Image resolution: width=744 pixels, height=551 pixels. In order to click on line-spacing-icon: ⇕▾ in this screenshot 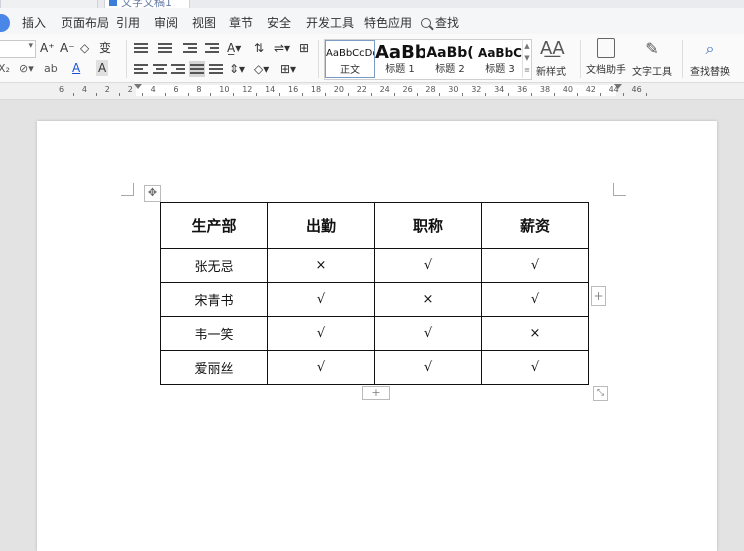, I will do `click(237, 69)`.